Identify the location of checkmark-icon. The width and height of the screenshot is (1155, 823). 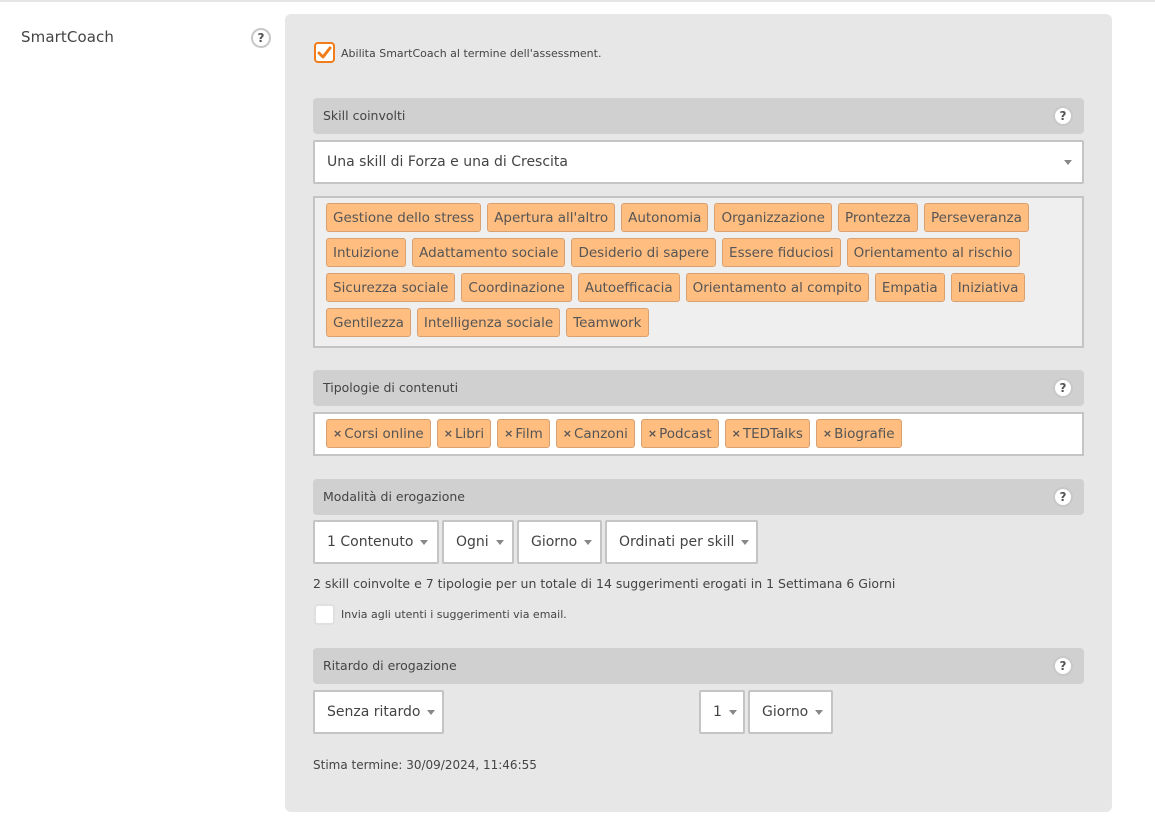
(324, 52).